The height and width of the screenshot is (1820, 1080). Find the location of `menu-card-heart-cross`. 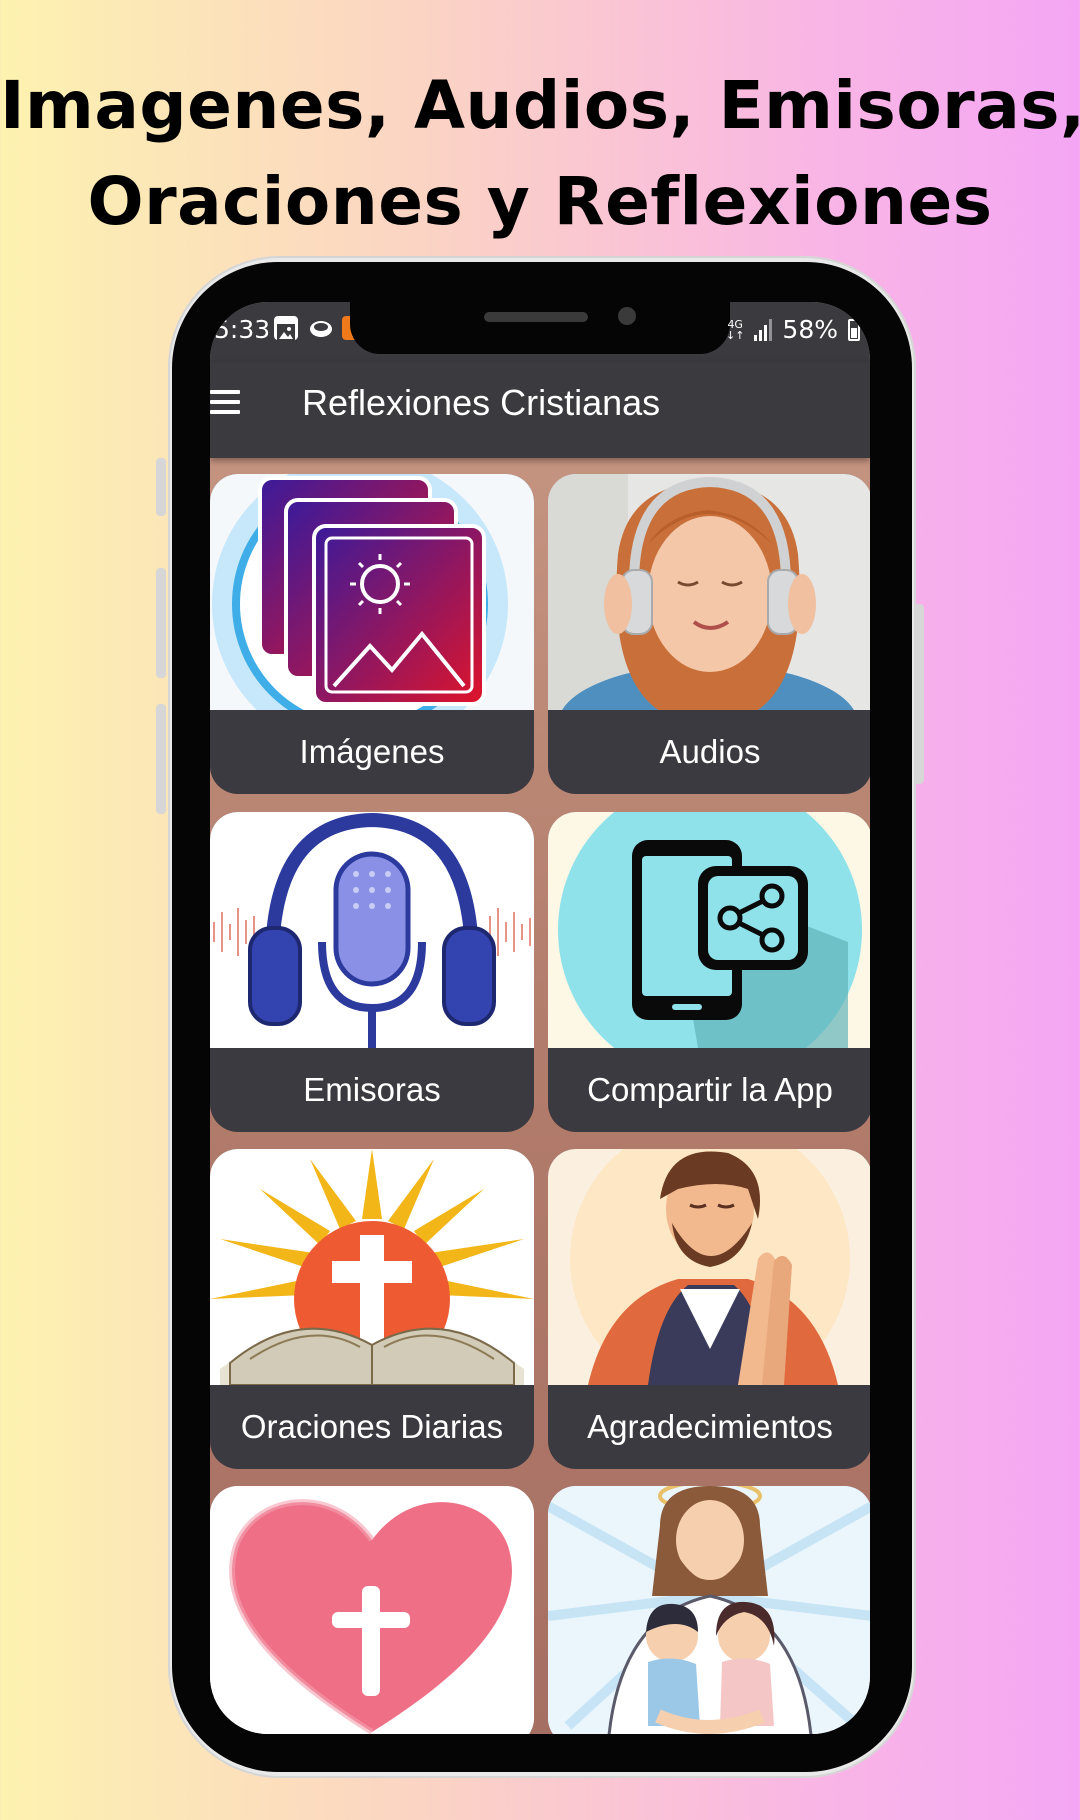

menu-card-heart-cross is located at coordinates (372, 1610).